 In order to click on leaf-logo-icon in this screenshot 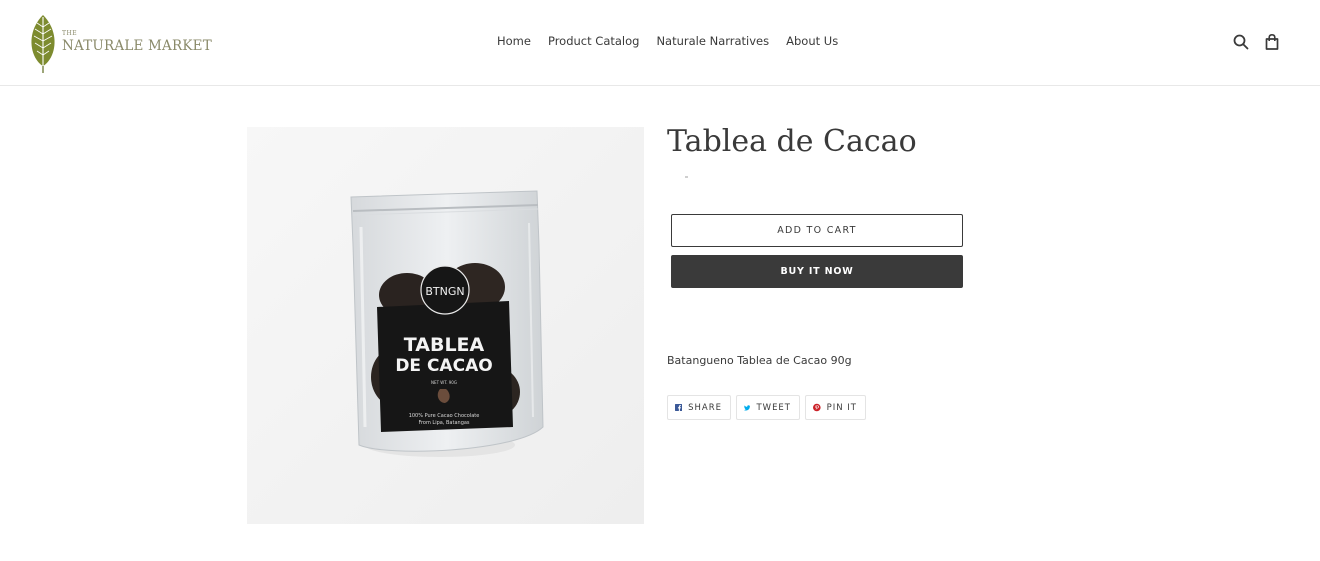, I will do `click(43, 44)`.